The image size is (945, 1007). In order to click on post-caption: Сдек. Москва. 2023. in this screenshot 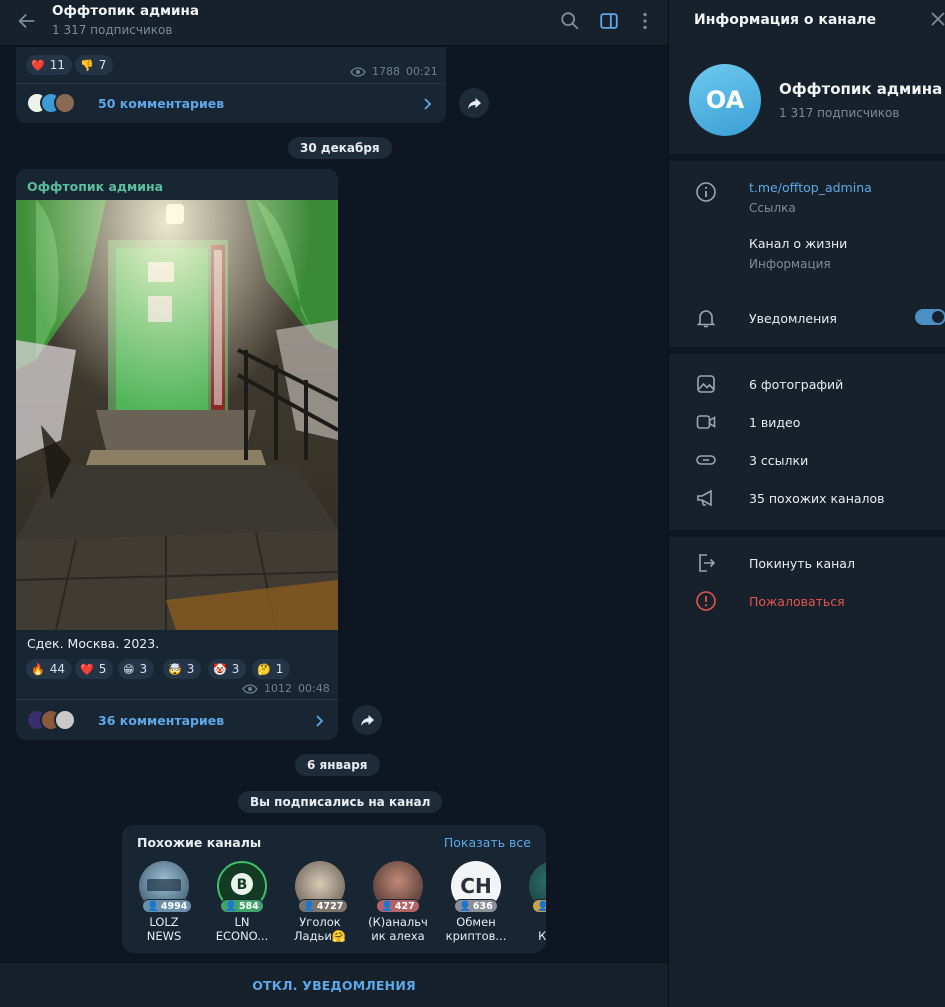, I will do `click(93, 643)`.